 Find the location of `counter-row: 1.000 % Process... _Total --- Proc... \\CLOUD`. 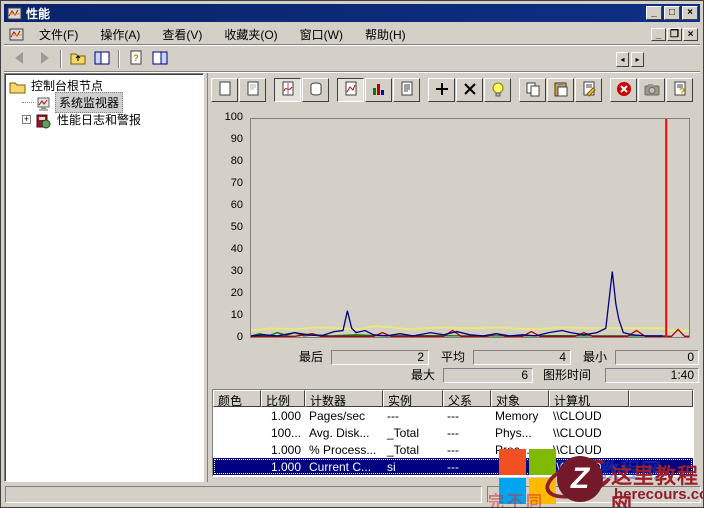

counter-row: 1.000 % Process... _Total --- Proc... \\CLOUD is located at coordinates (453, 449).